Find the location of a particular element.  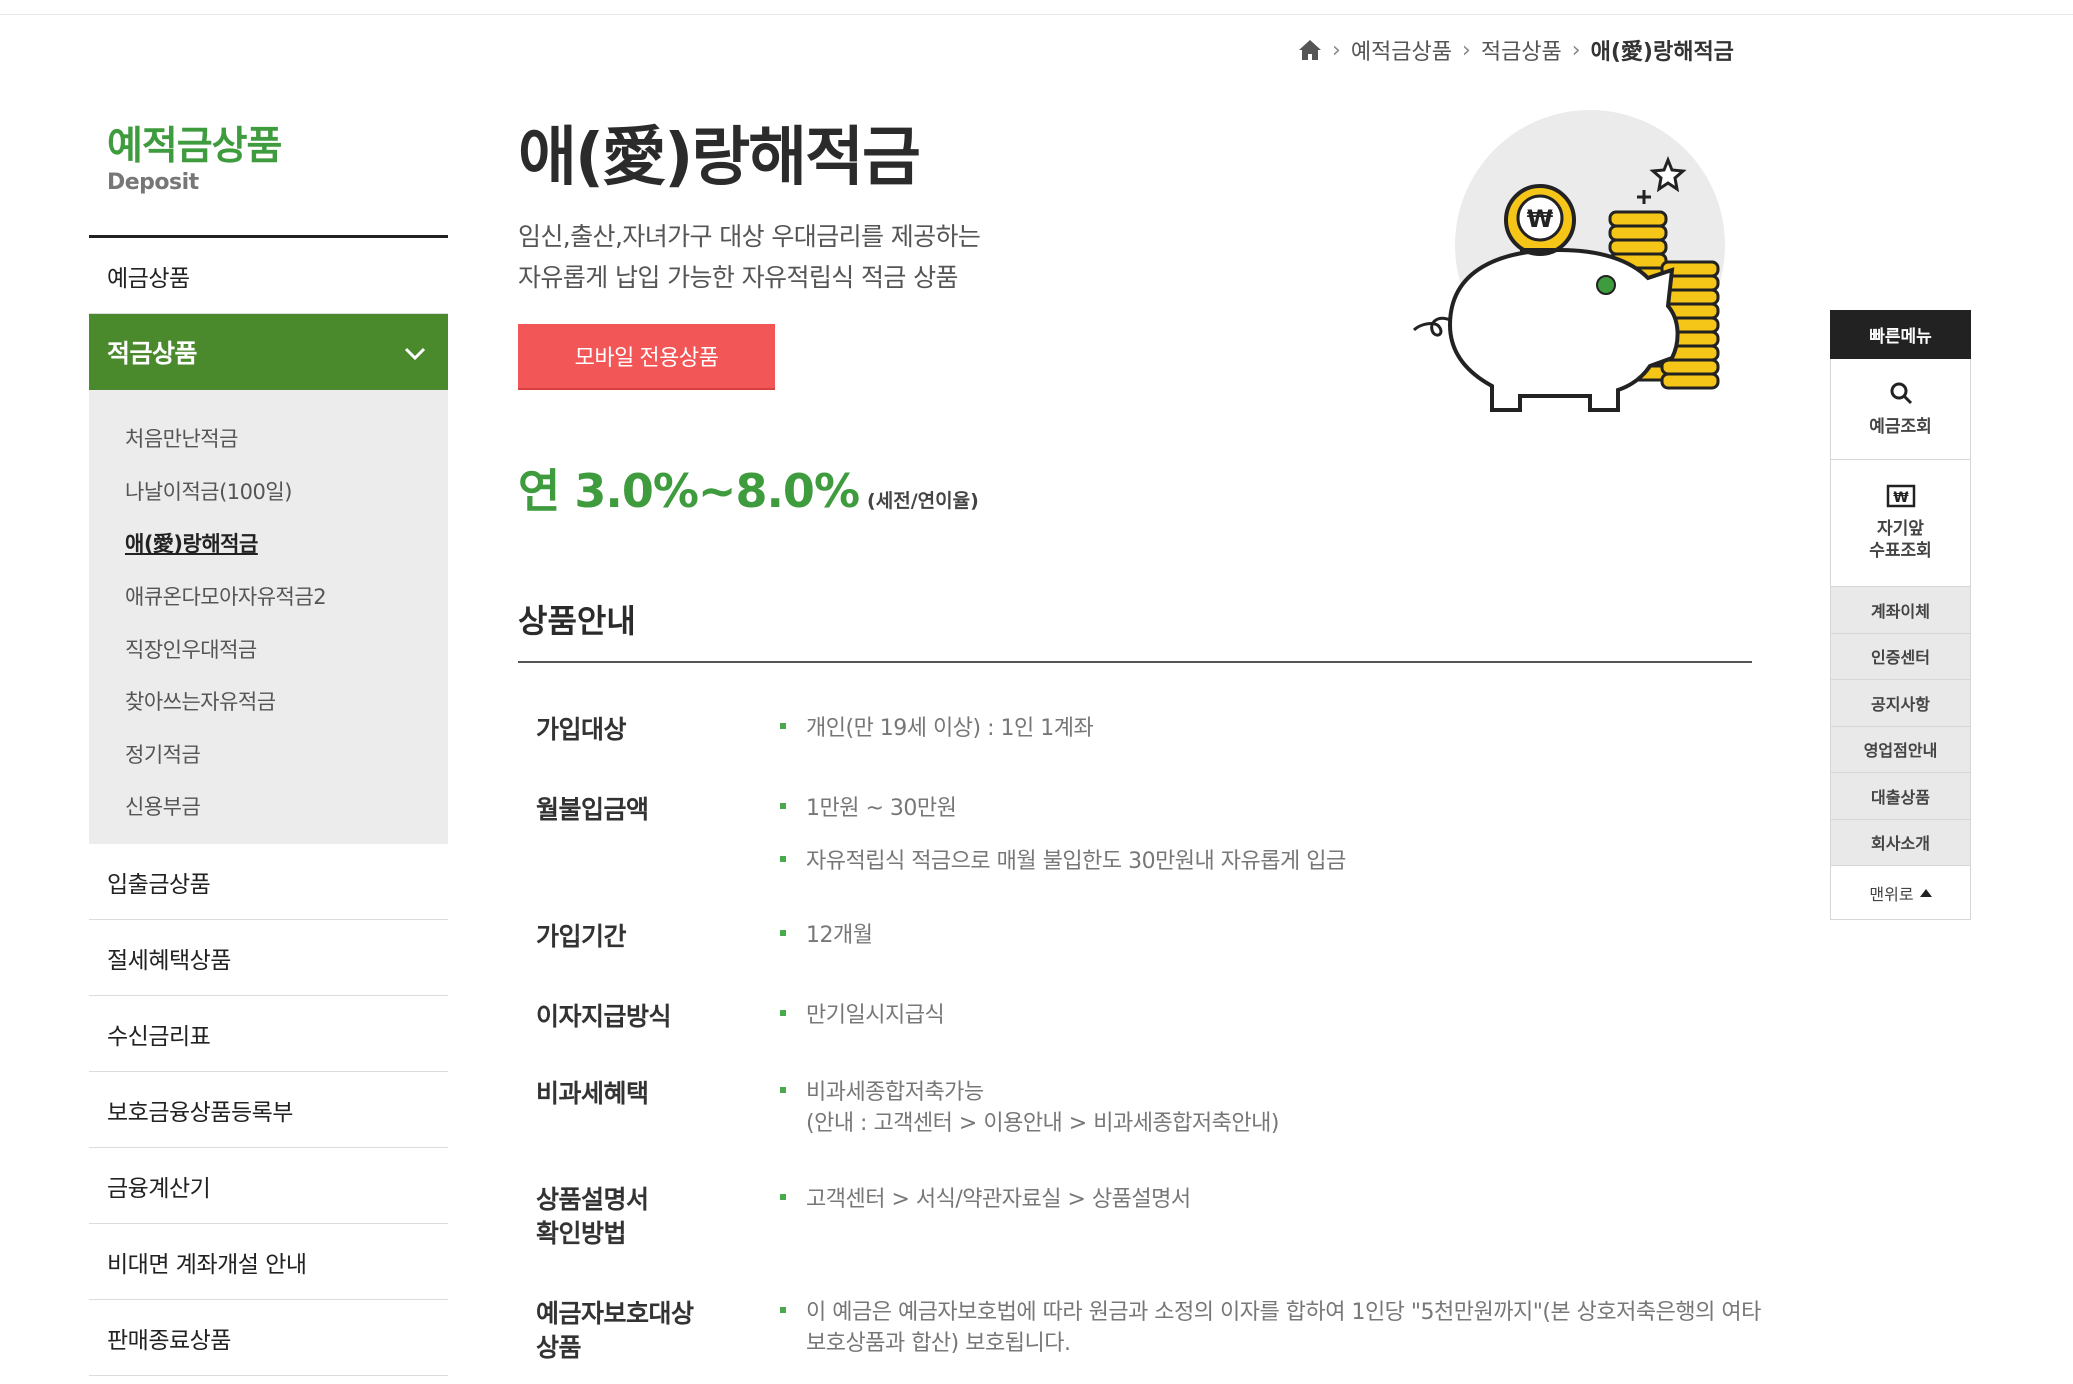

info-label-line: 상품 is located at coordinates (559, 1347).